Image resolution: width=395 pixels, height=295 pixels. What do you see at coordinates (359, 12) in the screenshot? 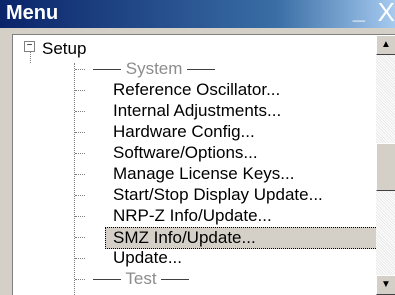
I see `minimize-button: _` at bounding box center [359, 12].